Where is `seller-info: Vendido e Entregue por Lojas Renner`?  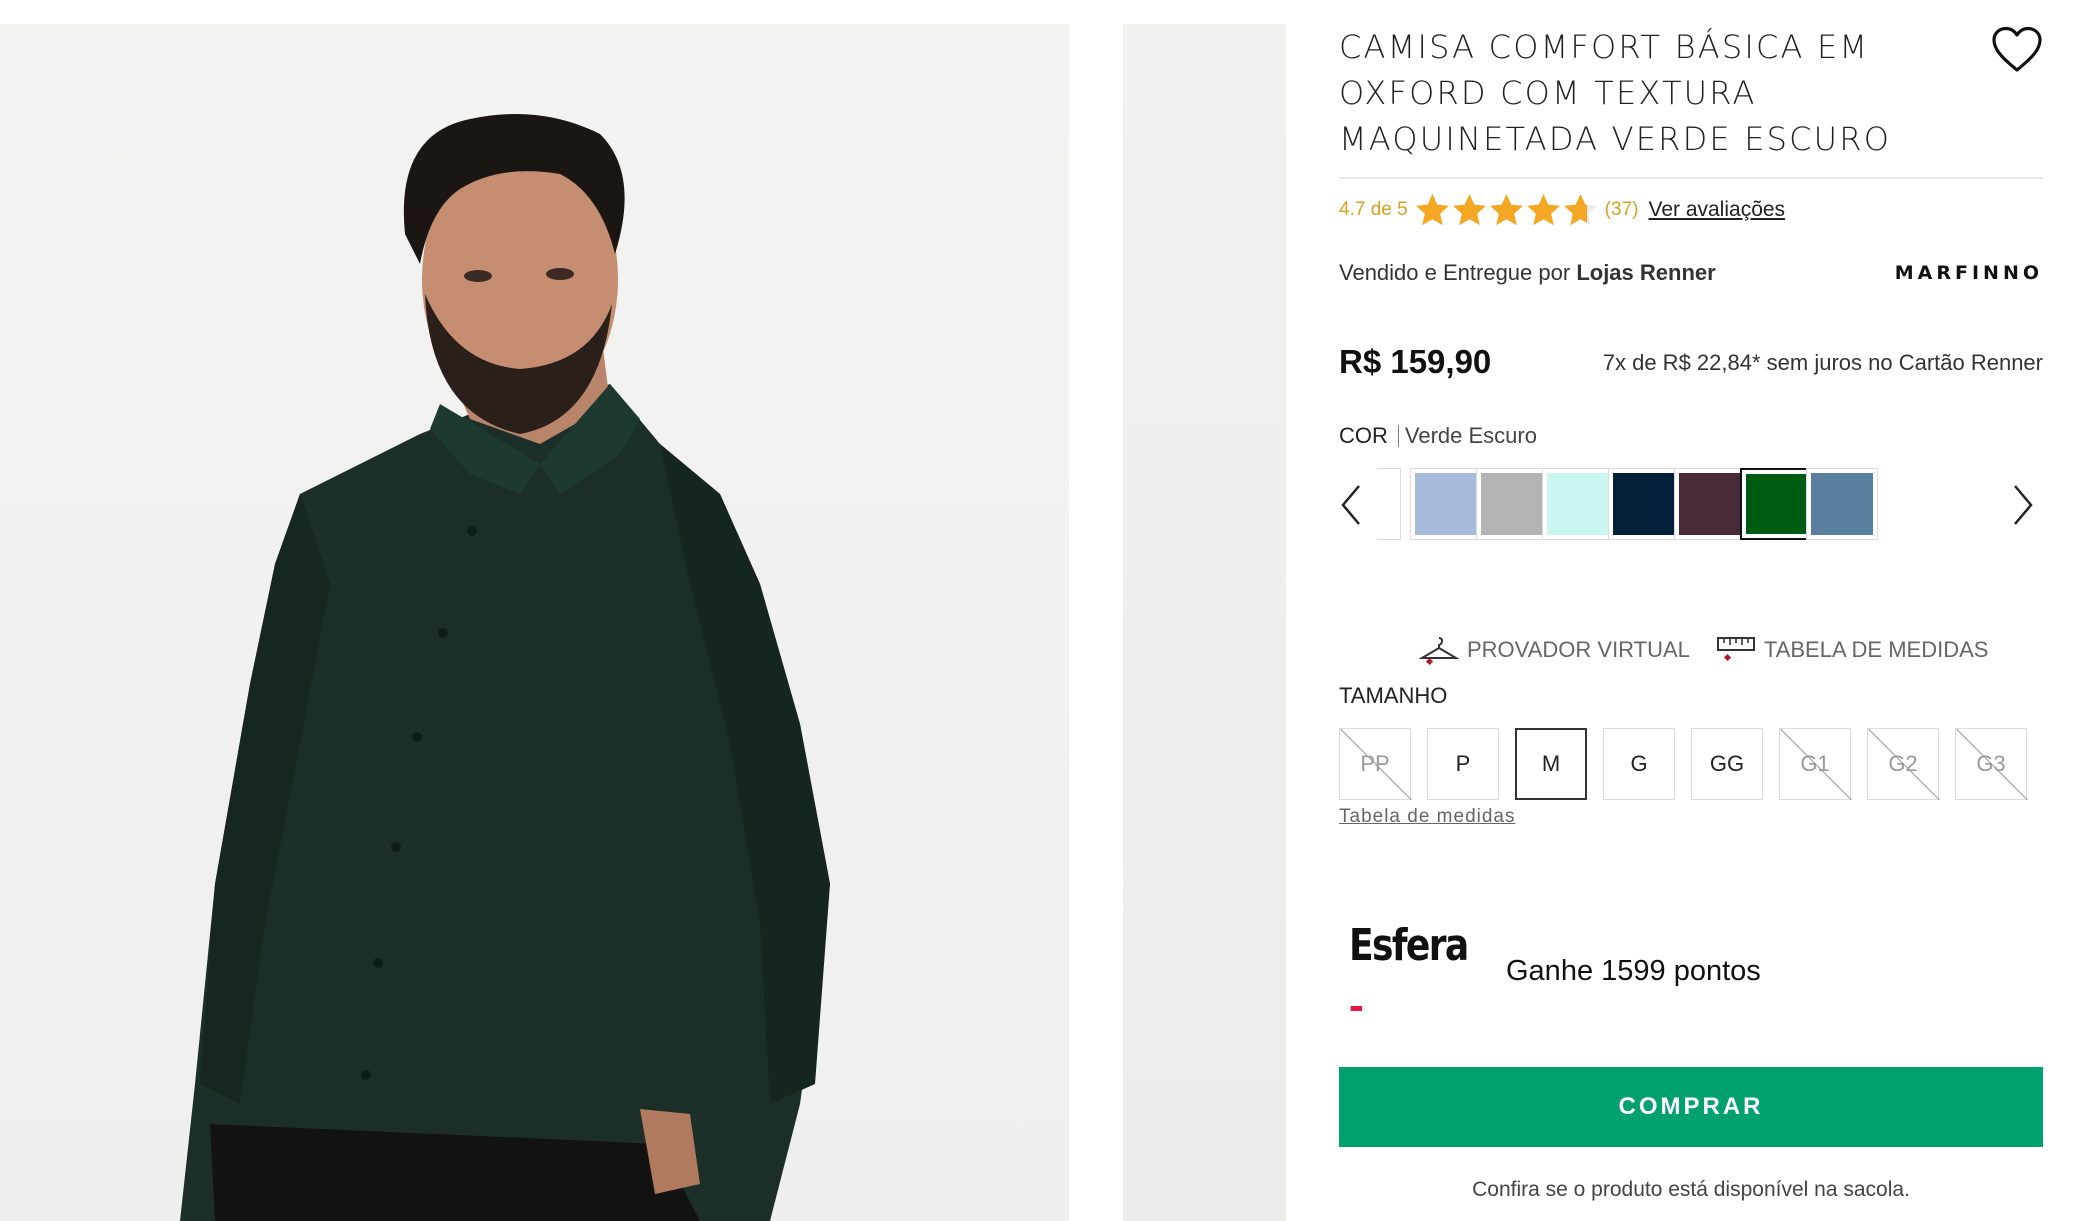 seller-info: Vendido e Entregue por Lojas Renner is located at coordinates (1527, 273).